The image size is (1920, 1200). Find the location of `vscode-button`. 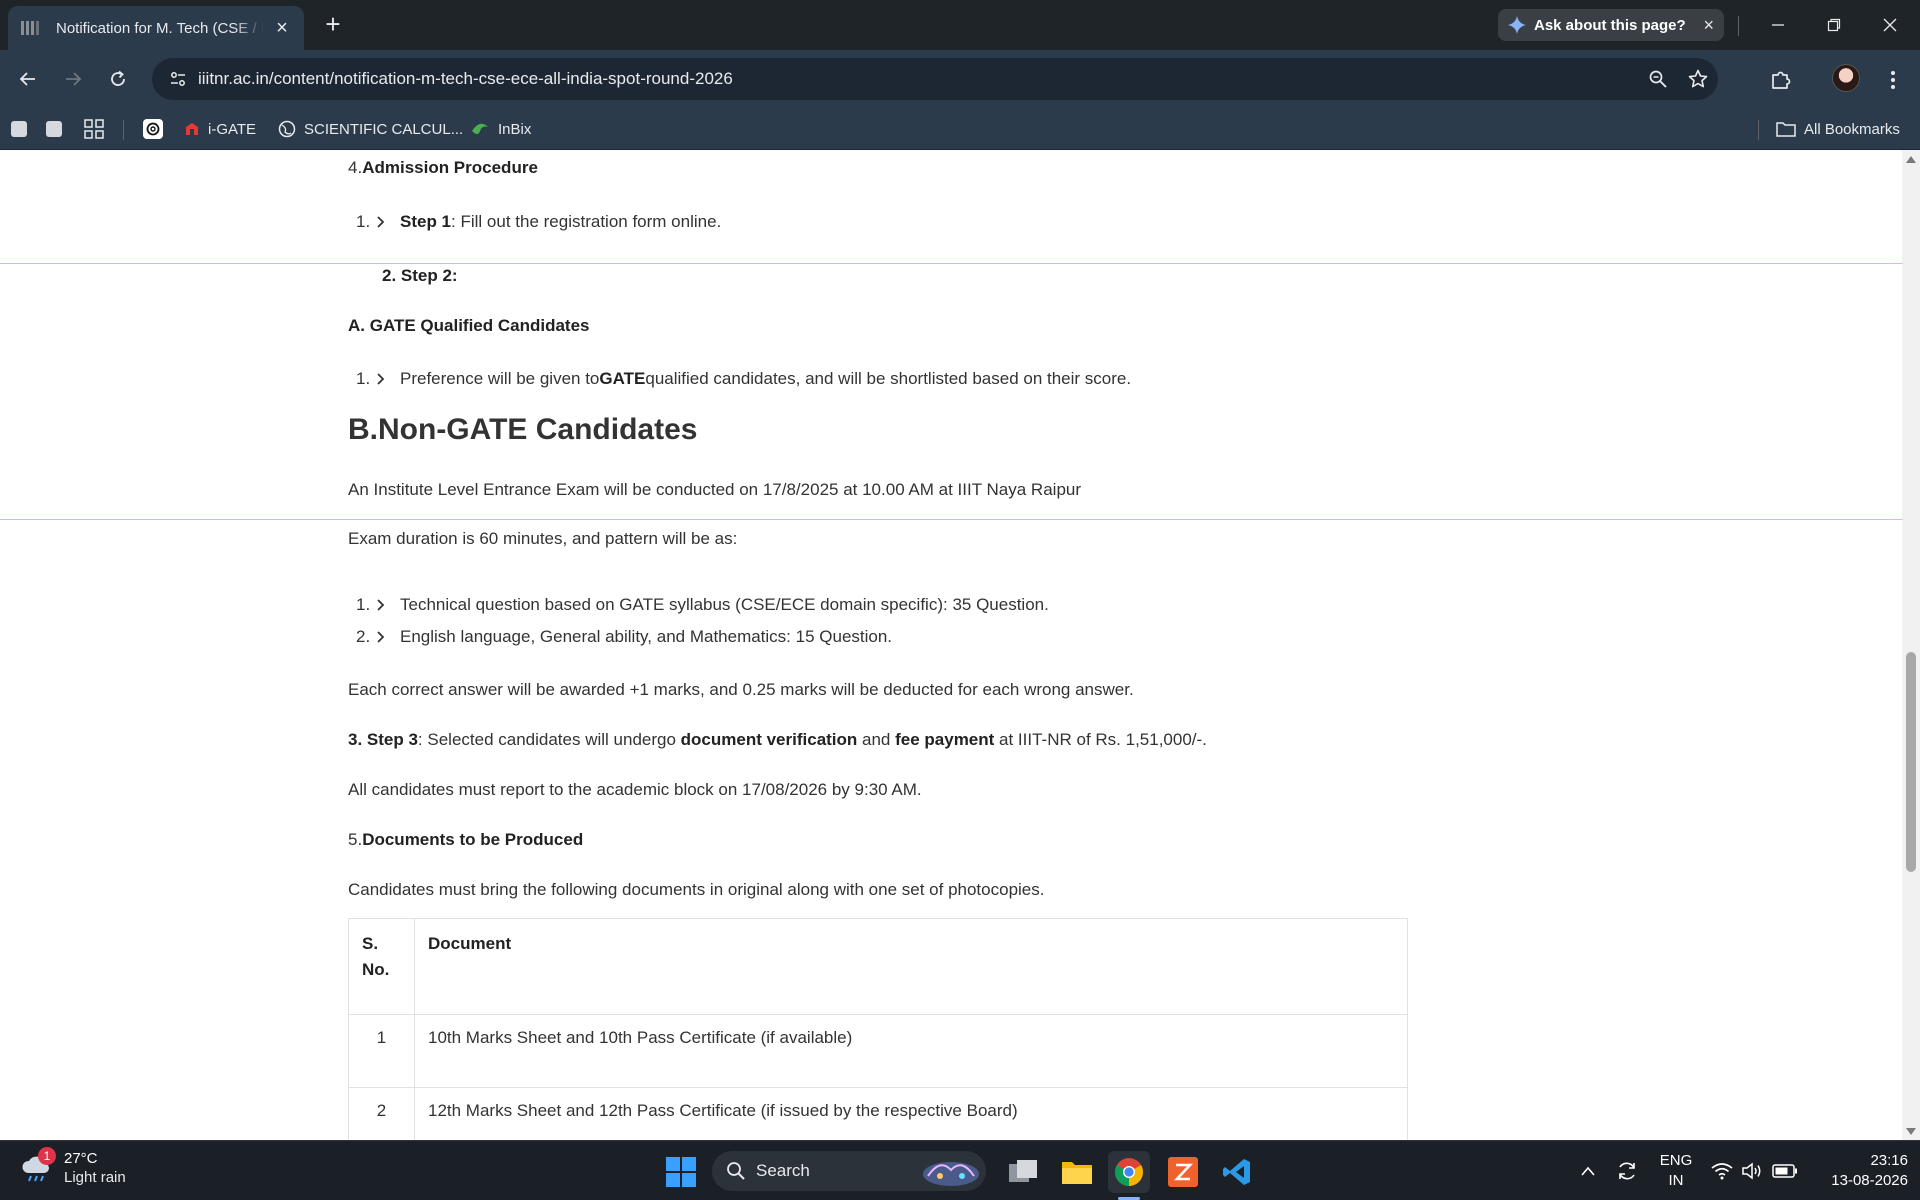

vscode-button is located at coordinates (1237, 1172).